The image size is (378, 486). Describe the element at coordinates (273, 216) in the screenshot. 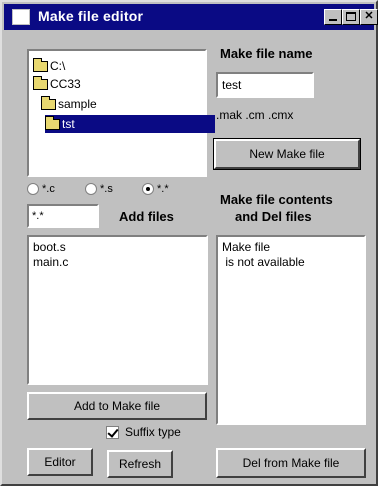

I see `contents-label-line2: and Del files` at that location.